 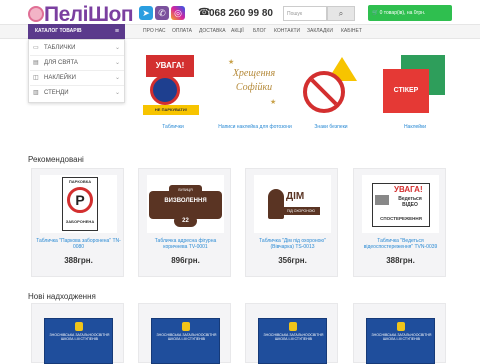 I want to click on plate-warning-banner: УВАГА!, so click(x=170, y=66).